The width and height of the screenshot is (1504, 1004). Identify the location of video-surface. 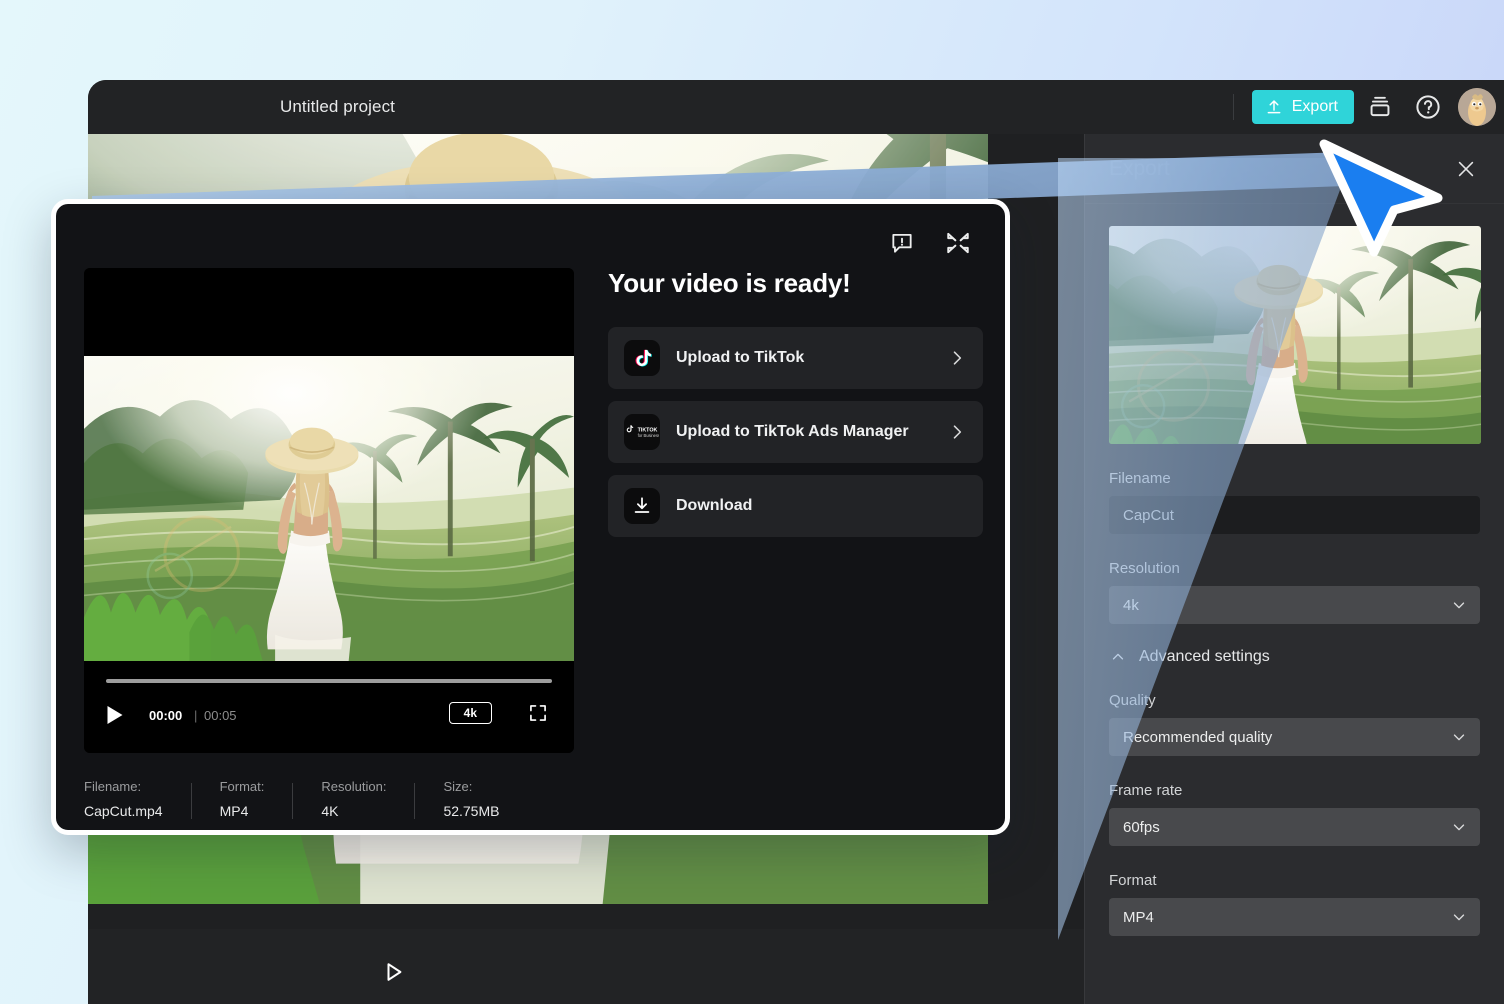
(329, 464).